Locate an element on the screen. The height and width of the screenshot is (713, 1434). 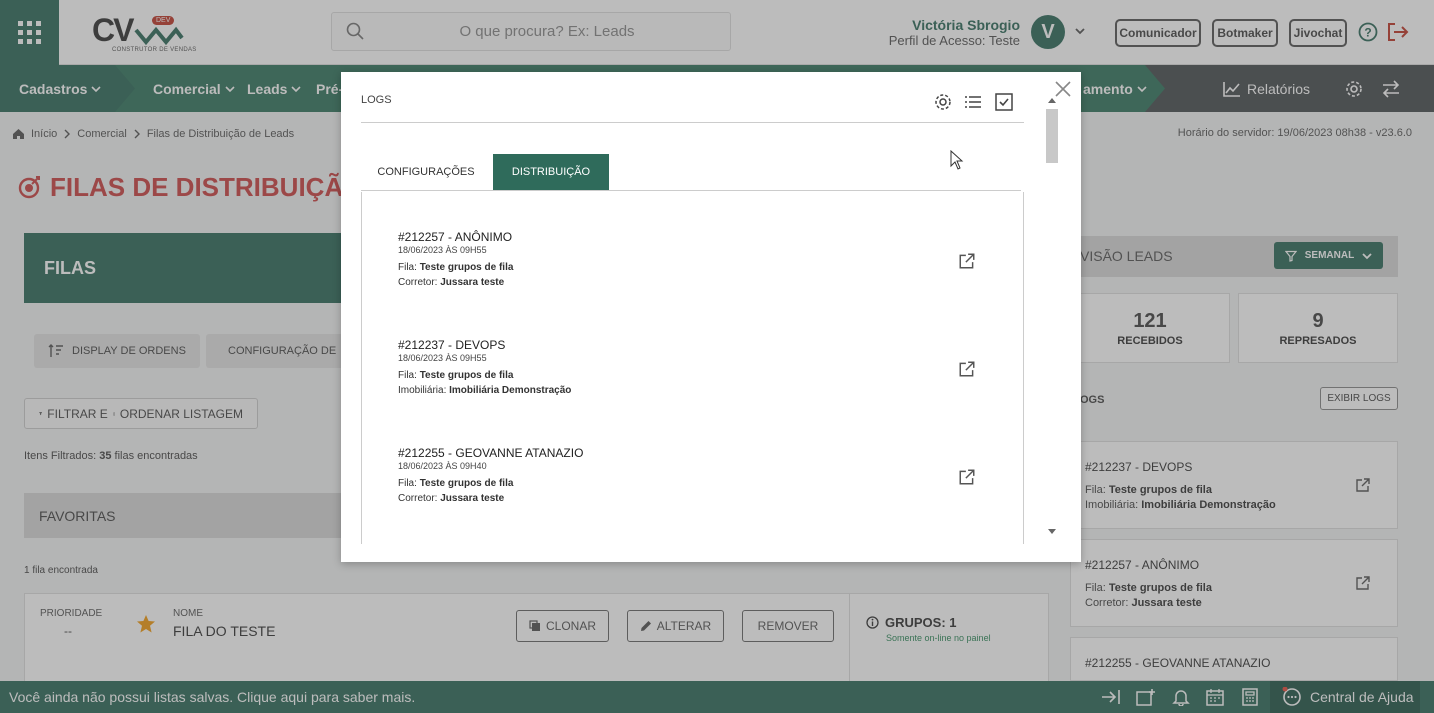
gear-icon is located at coordinates (943, 102).